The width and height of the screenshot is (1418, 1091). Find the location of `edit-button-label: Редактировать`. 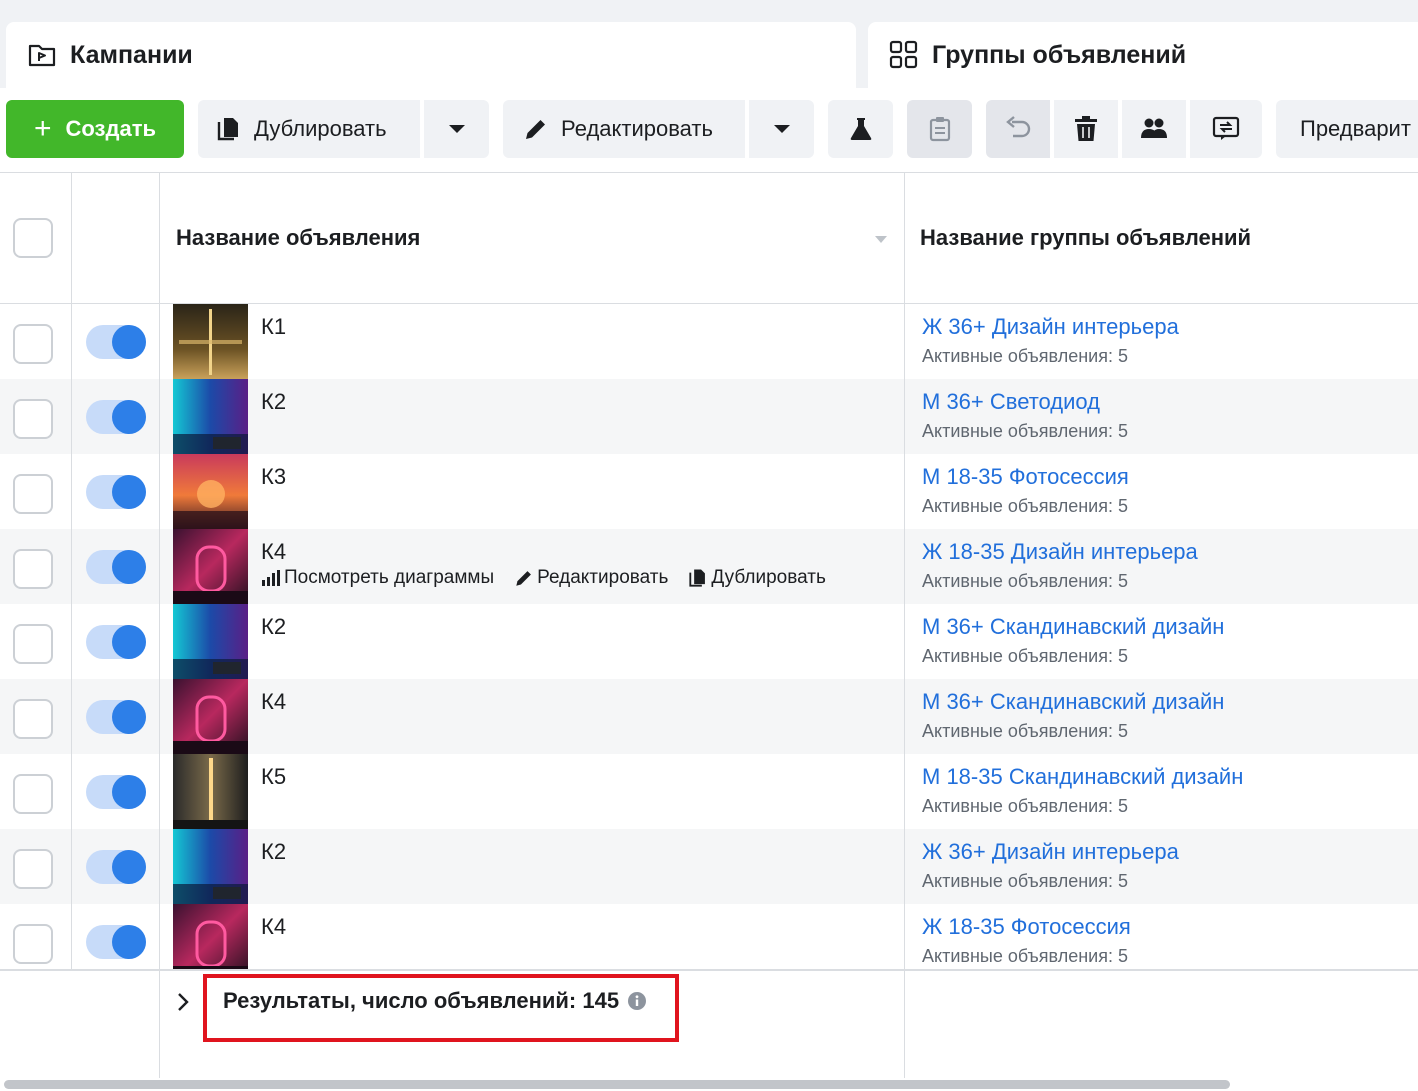

edit-button-label: Редактировать is located at coordinates (637, 128).